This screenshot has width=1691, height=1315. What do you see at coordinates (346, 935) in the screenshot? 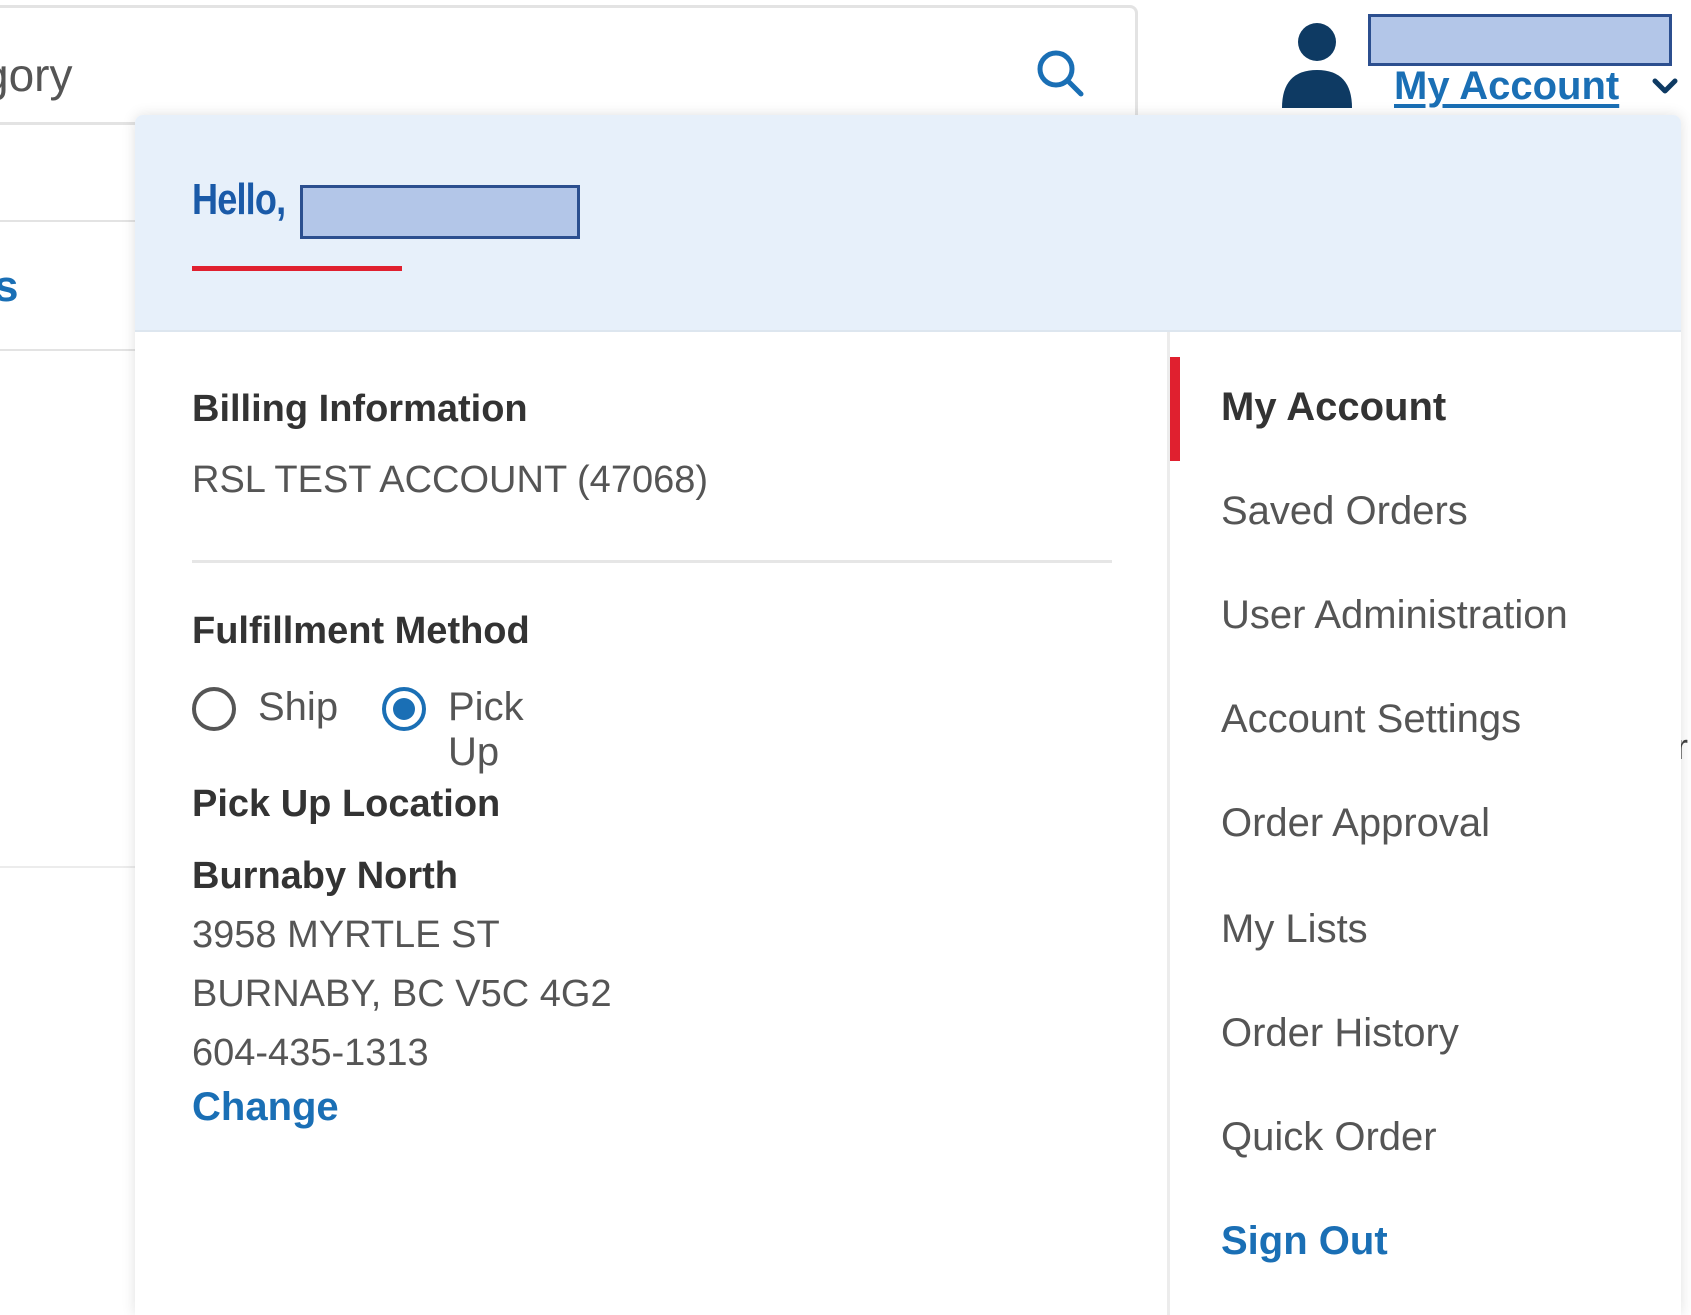
I see `pickup-address-line1: 3958 MYRTLE ST` at bounding box center [346, 935].